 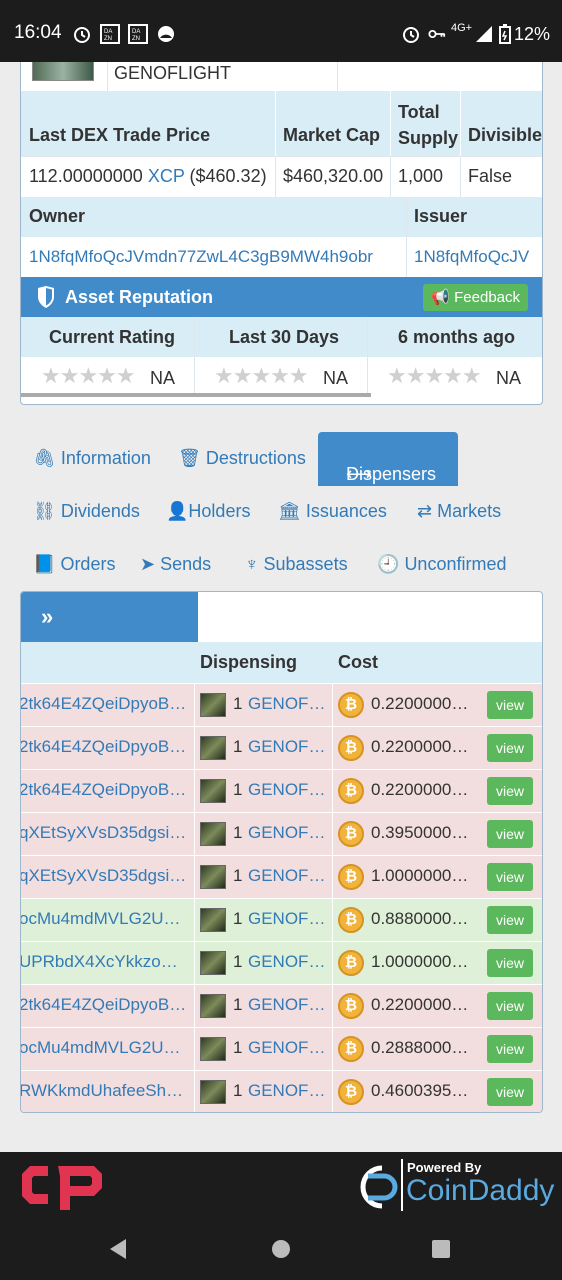 What do you see at coordinates (296, 564) in the screenshot?
I see `tab-subassets: ♆ Subassets` at bounding box center [296, 564].